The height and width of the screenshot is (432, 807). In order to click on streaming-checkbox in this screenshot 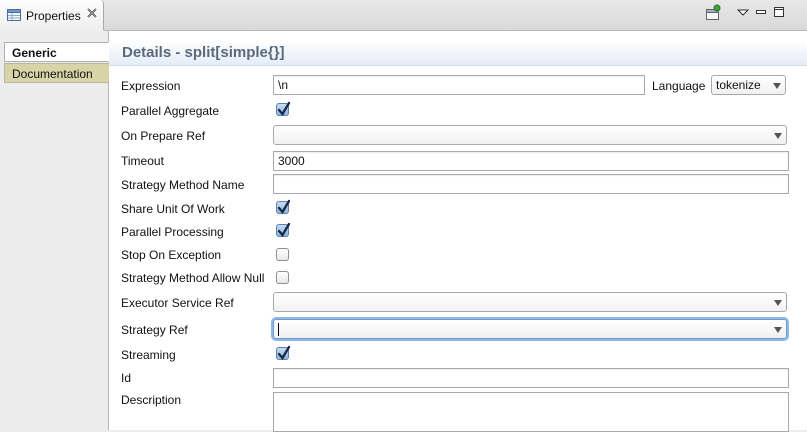, I will do `click(283, 353)`.